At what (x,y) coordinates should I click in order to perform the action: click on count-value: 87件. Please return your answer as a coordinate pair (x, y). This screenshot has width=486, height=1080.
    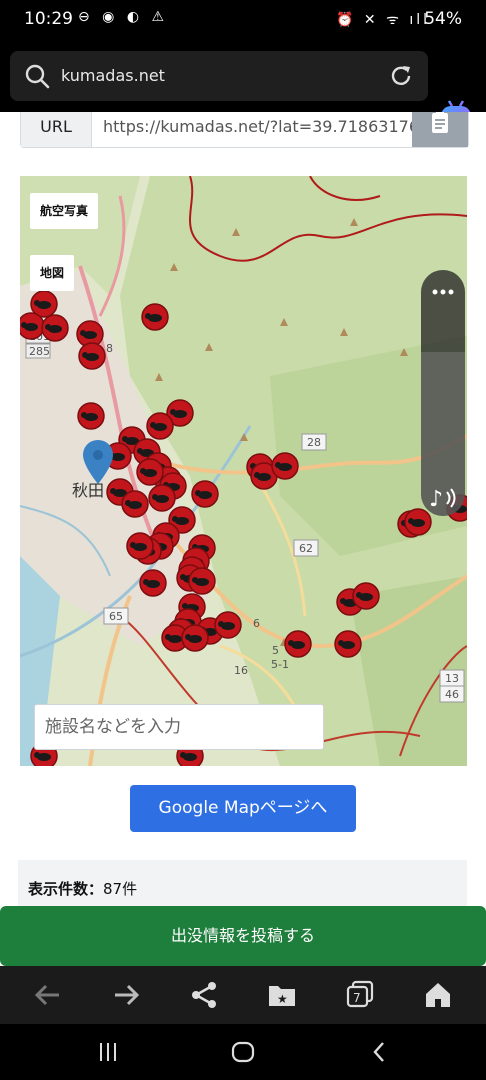
    Looking at the image, I should click on (120, 889).